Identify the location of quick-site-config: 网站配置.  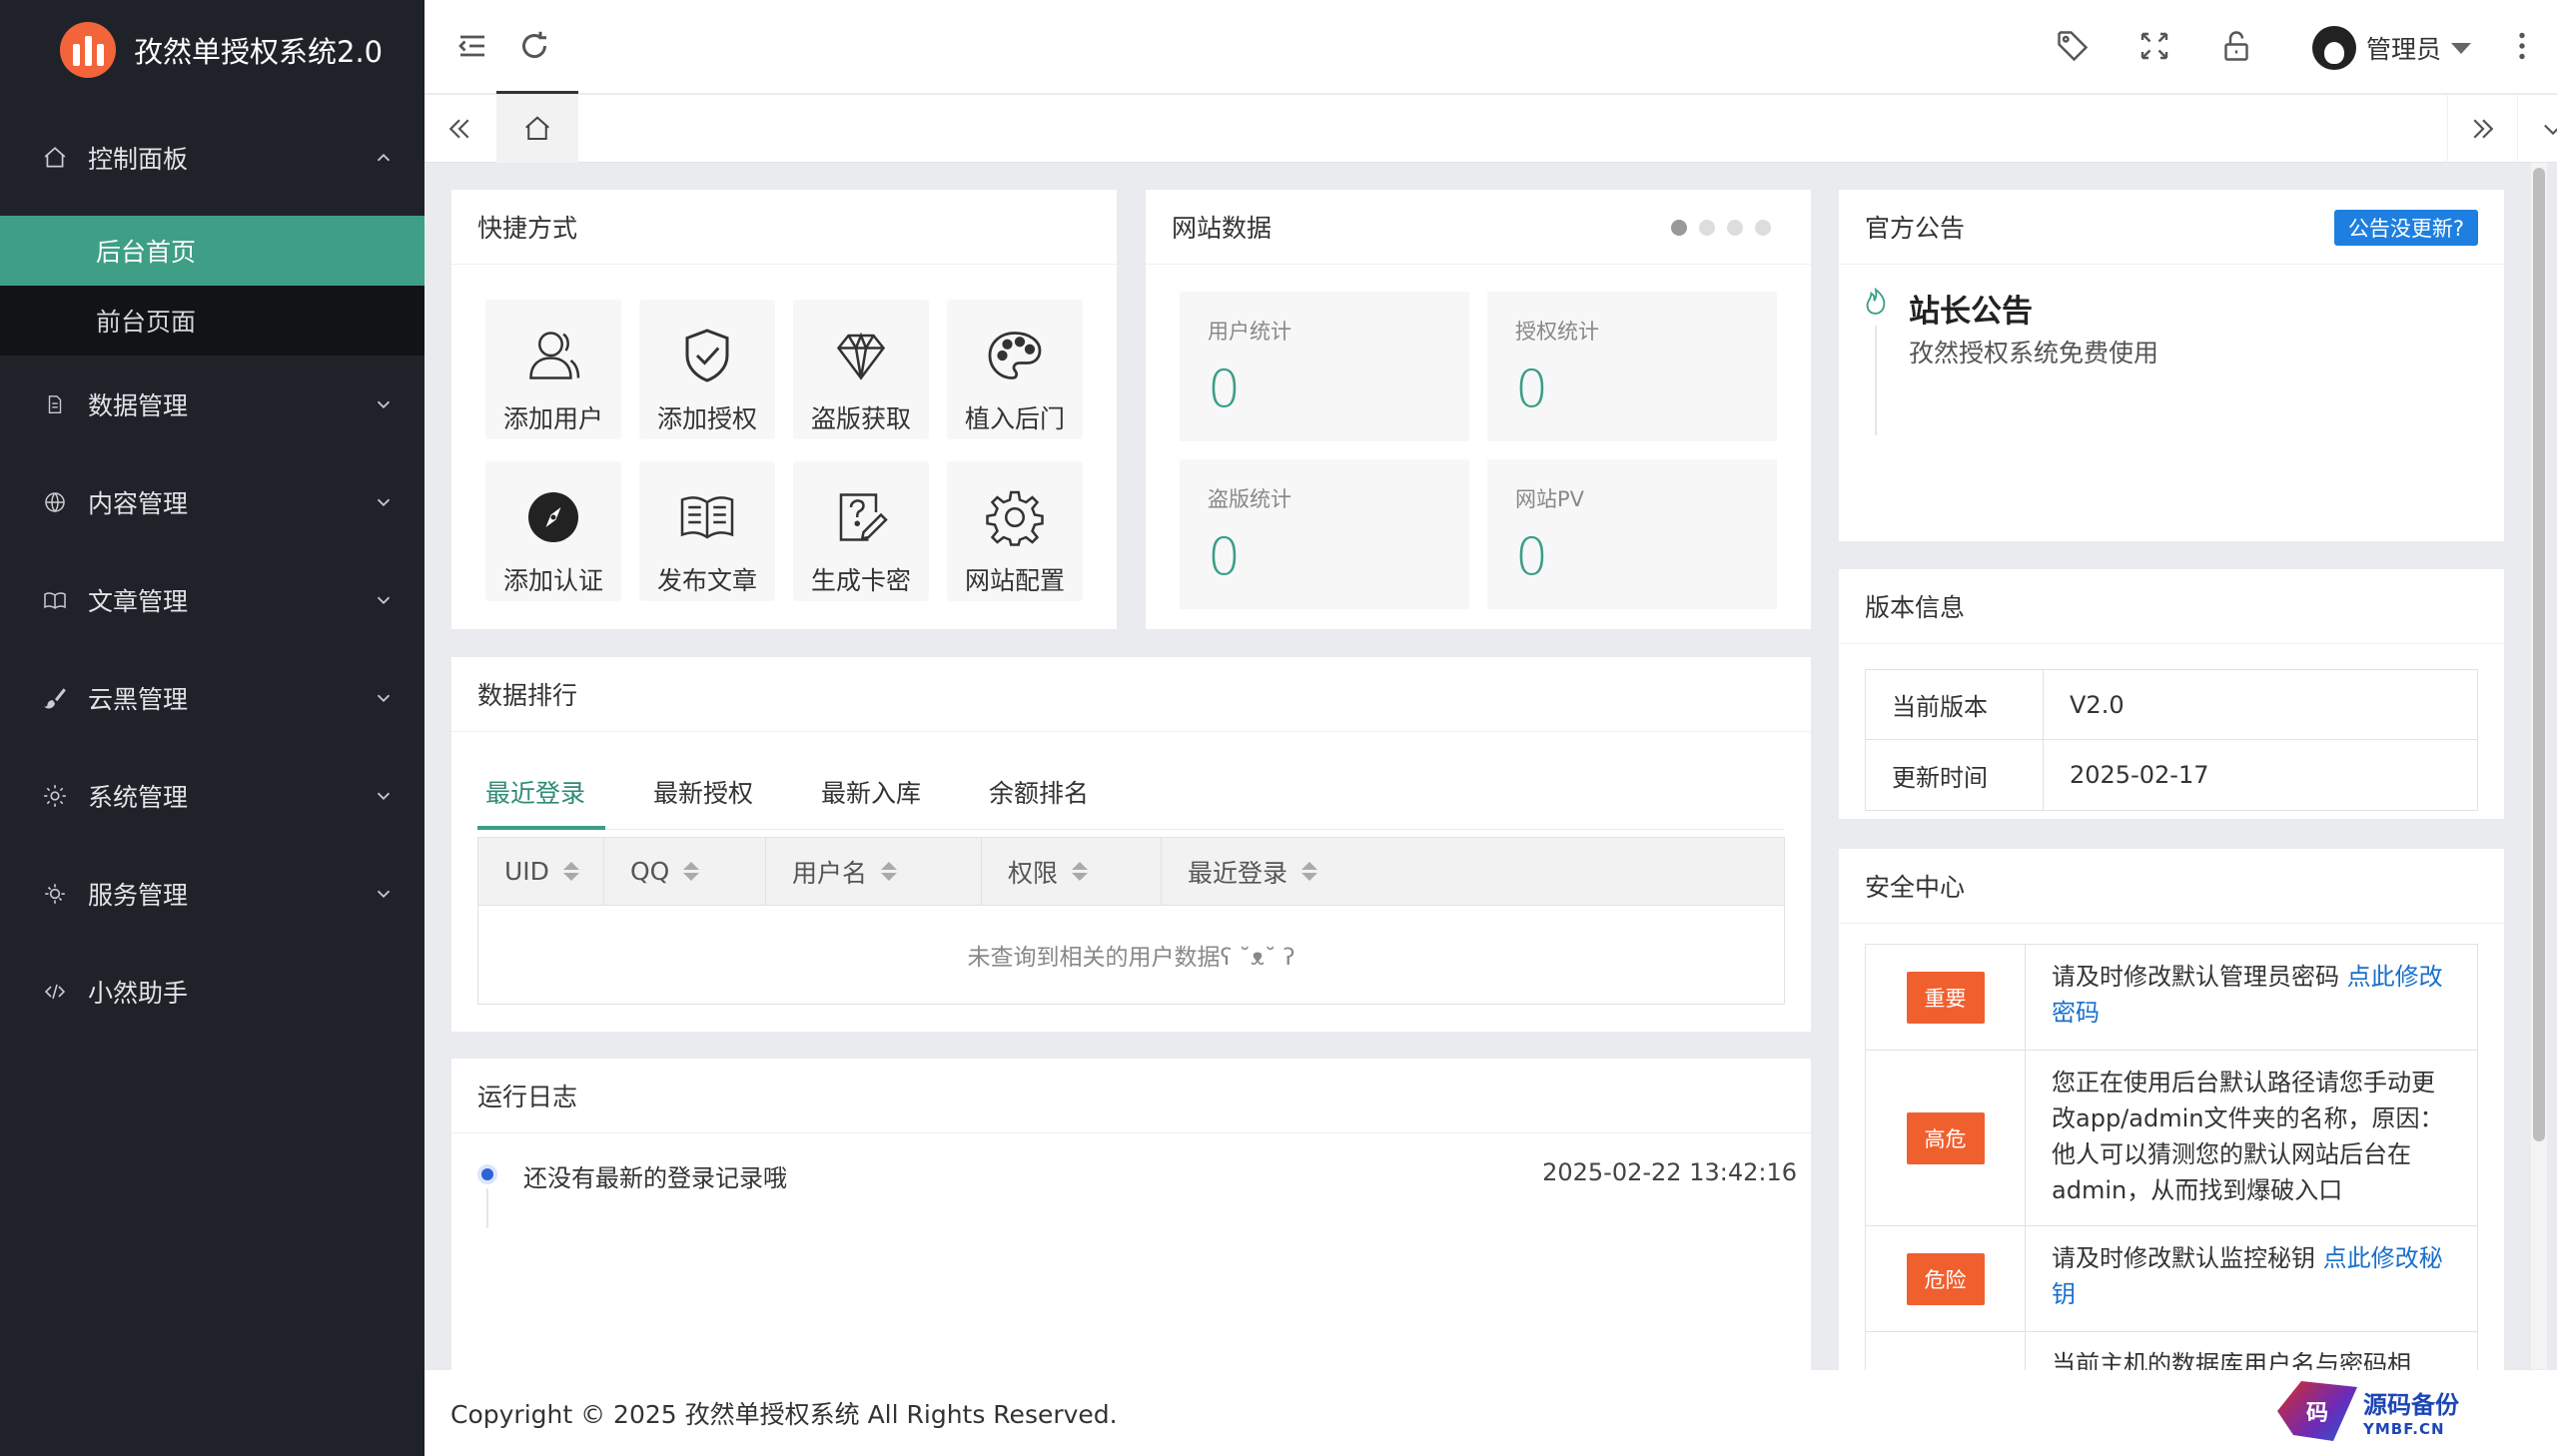
(1015, 531).